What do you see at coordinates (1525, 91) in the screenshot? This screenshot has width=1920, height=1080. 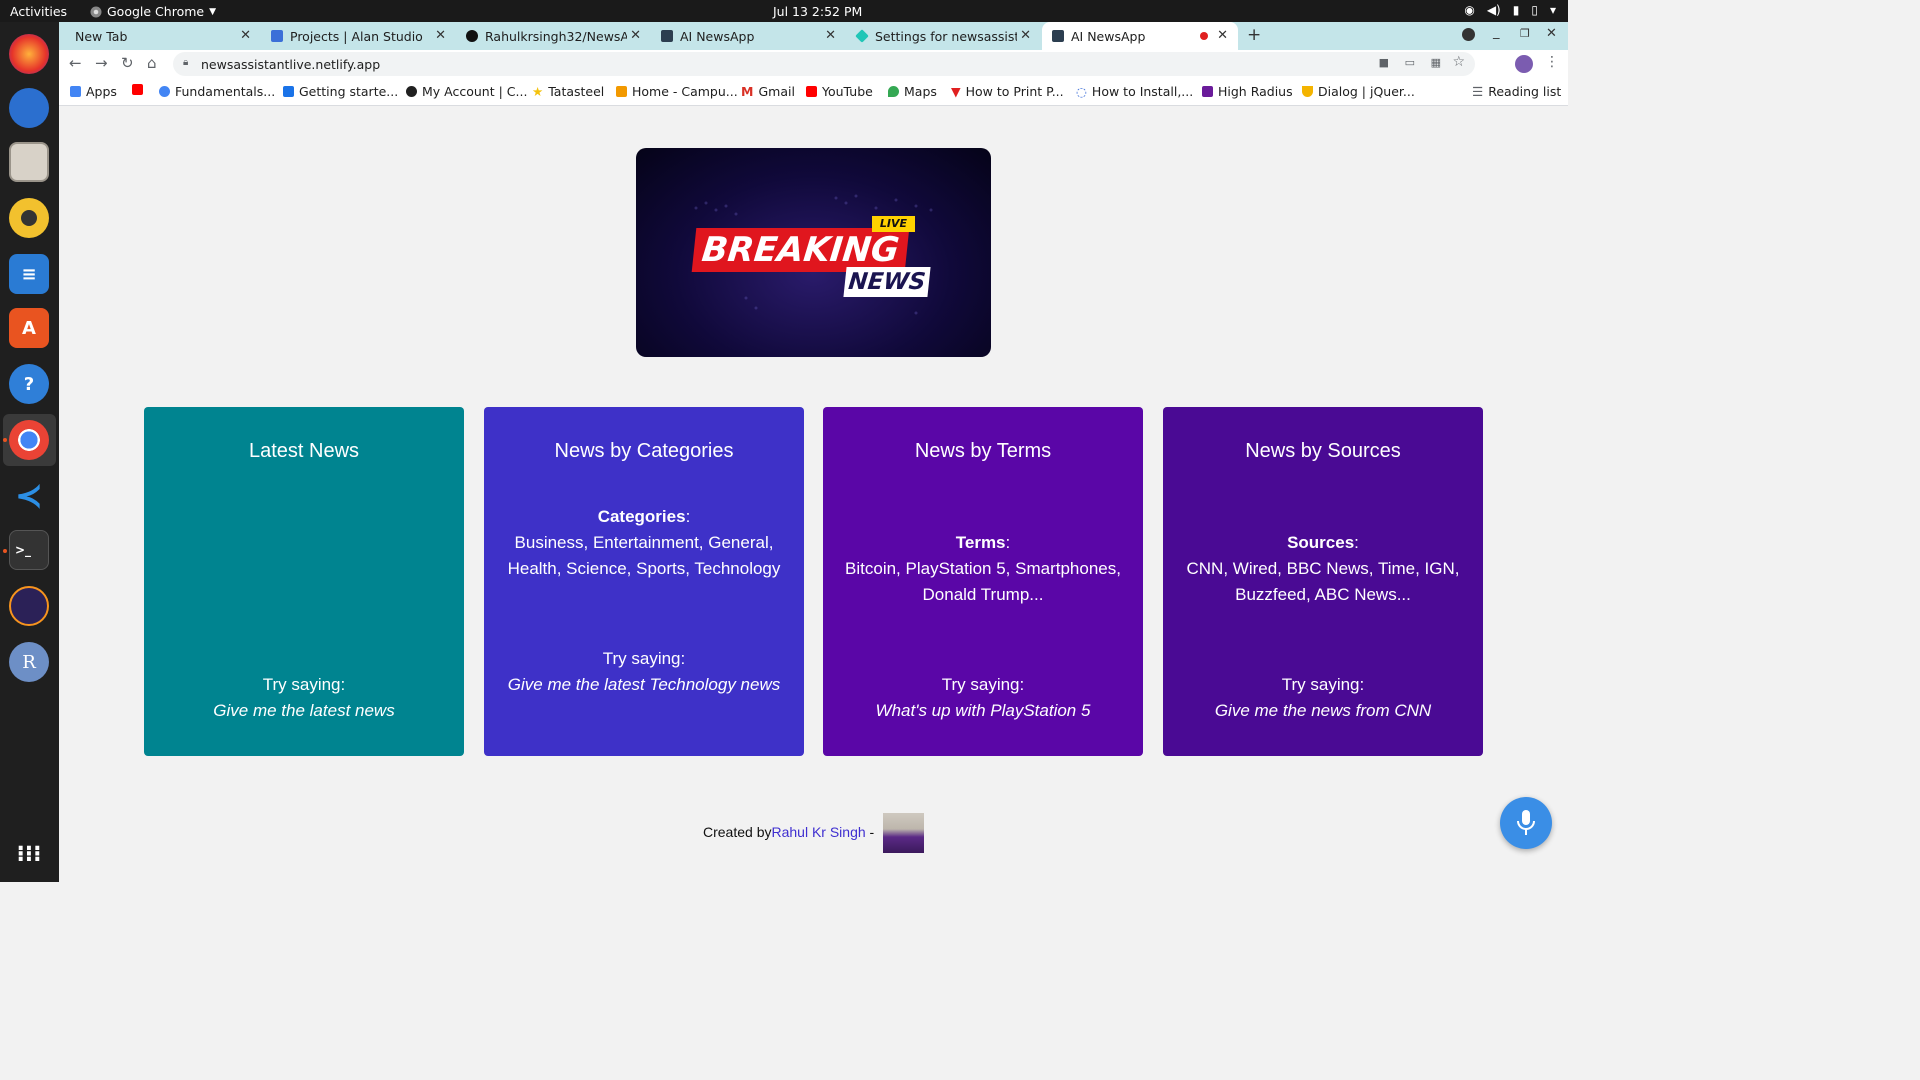 I see `reading-list-label: Reading list` at bounding box center [1525, 91].